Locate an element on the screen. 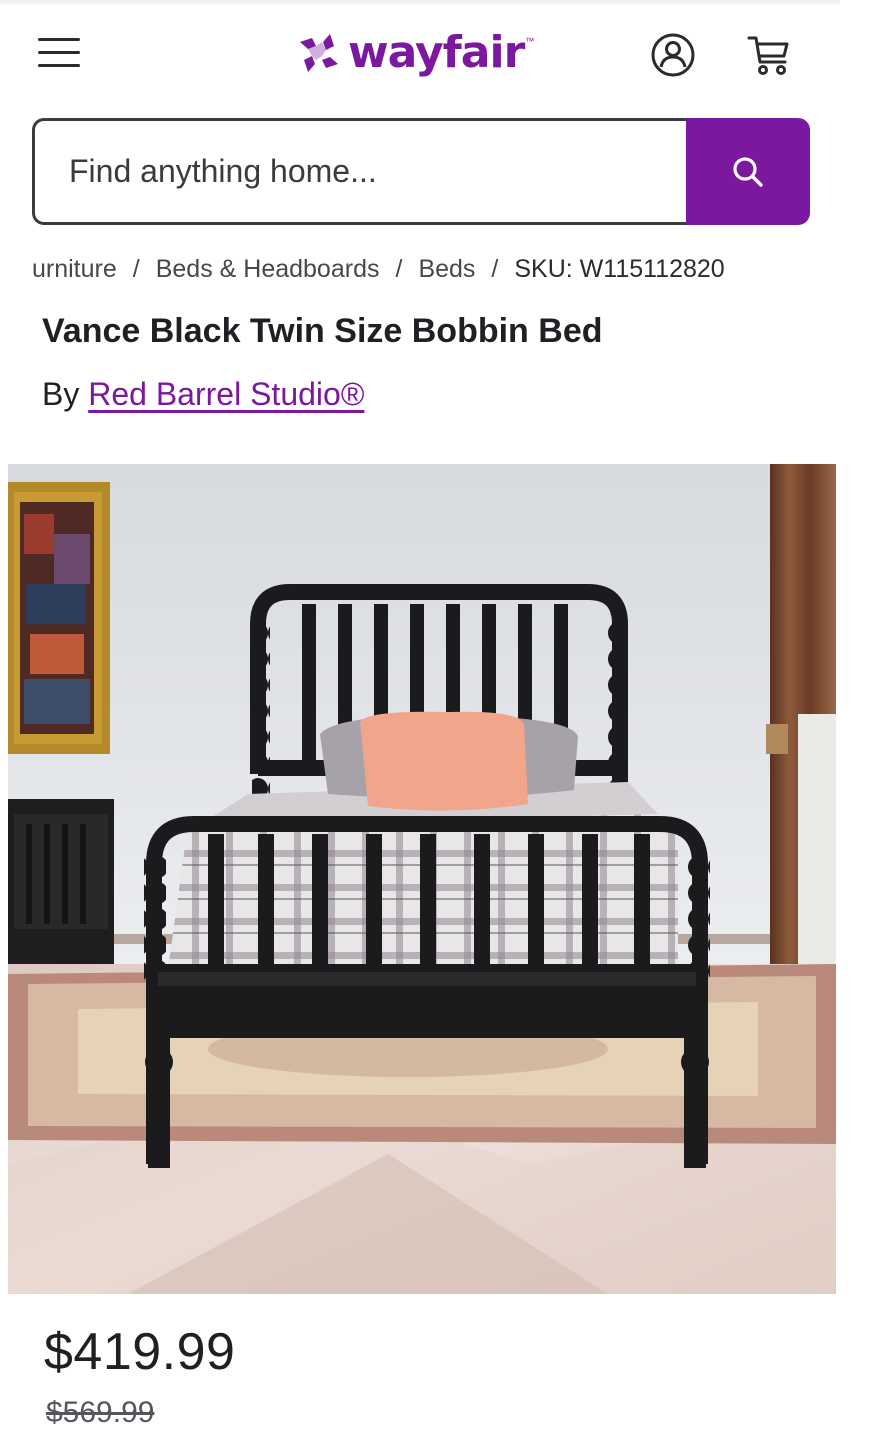 The height and width of the screenshot is (1440, 870). wayfair-logo: wayfair ™ is located at coordinates (415, 53).